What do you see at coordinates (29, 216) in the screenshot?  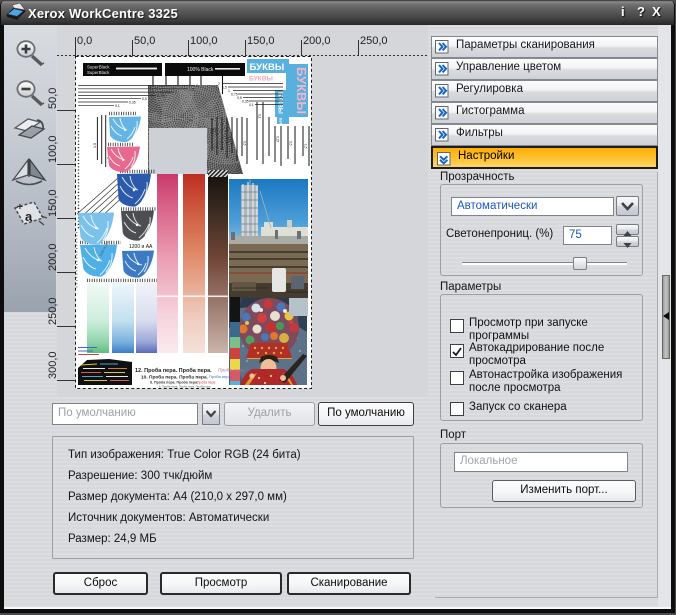 I see `svg-text: a` at bounding box center [29, 216].